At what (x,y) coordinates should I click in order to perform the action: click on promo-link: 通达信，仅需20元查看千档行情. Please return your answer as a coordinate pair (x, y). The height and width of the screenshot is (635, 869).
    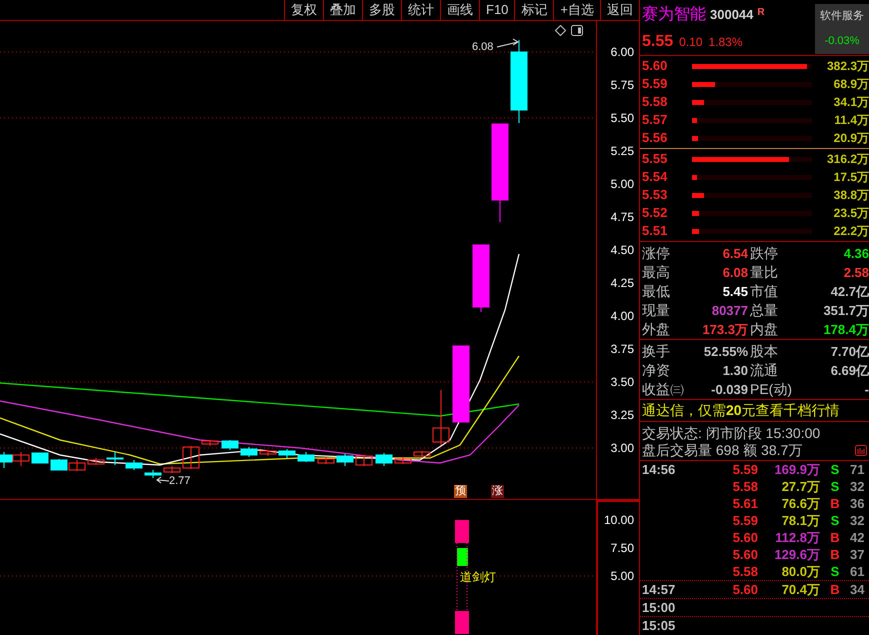
    Looking at the image, I should click on (741, 410).